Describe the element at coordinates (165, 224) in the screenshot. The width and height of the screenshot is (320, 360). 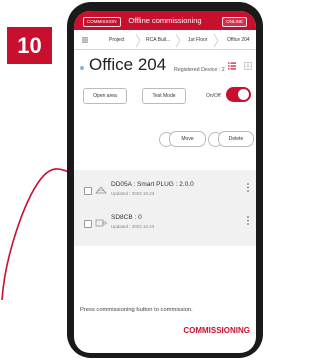
I see `list-item: SD8CB : 0 Updated : 2023.10.23` at that location.